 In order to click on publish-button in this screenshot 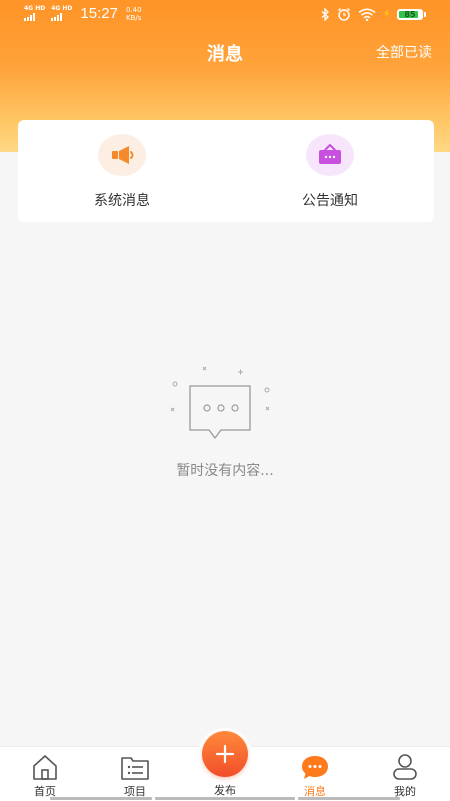, I will do `click(225, 754)`.